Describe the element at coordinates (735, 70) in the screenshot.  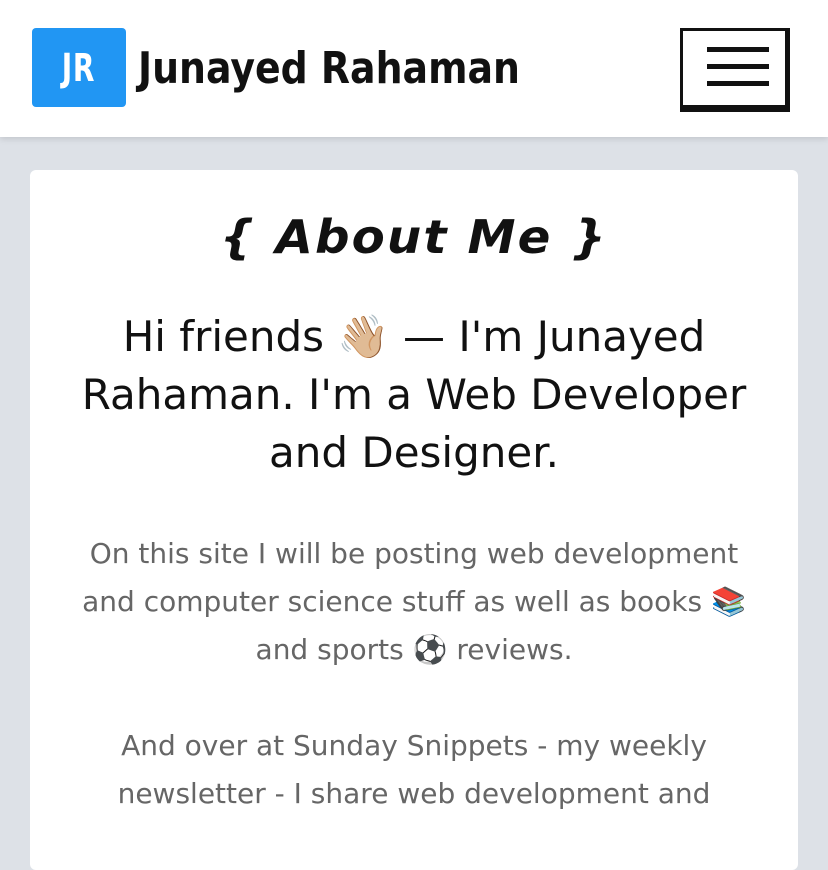
I see `menu-button` at that location.